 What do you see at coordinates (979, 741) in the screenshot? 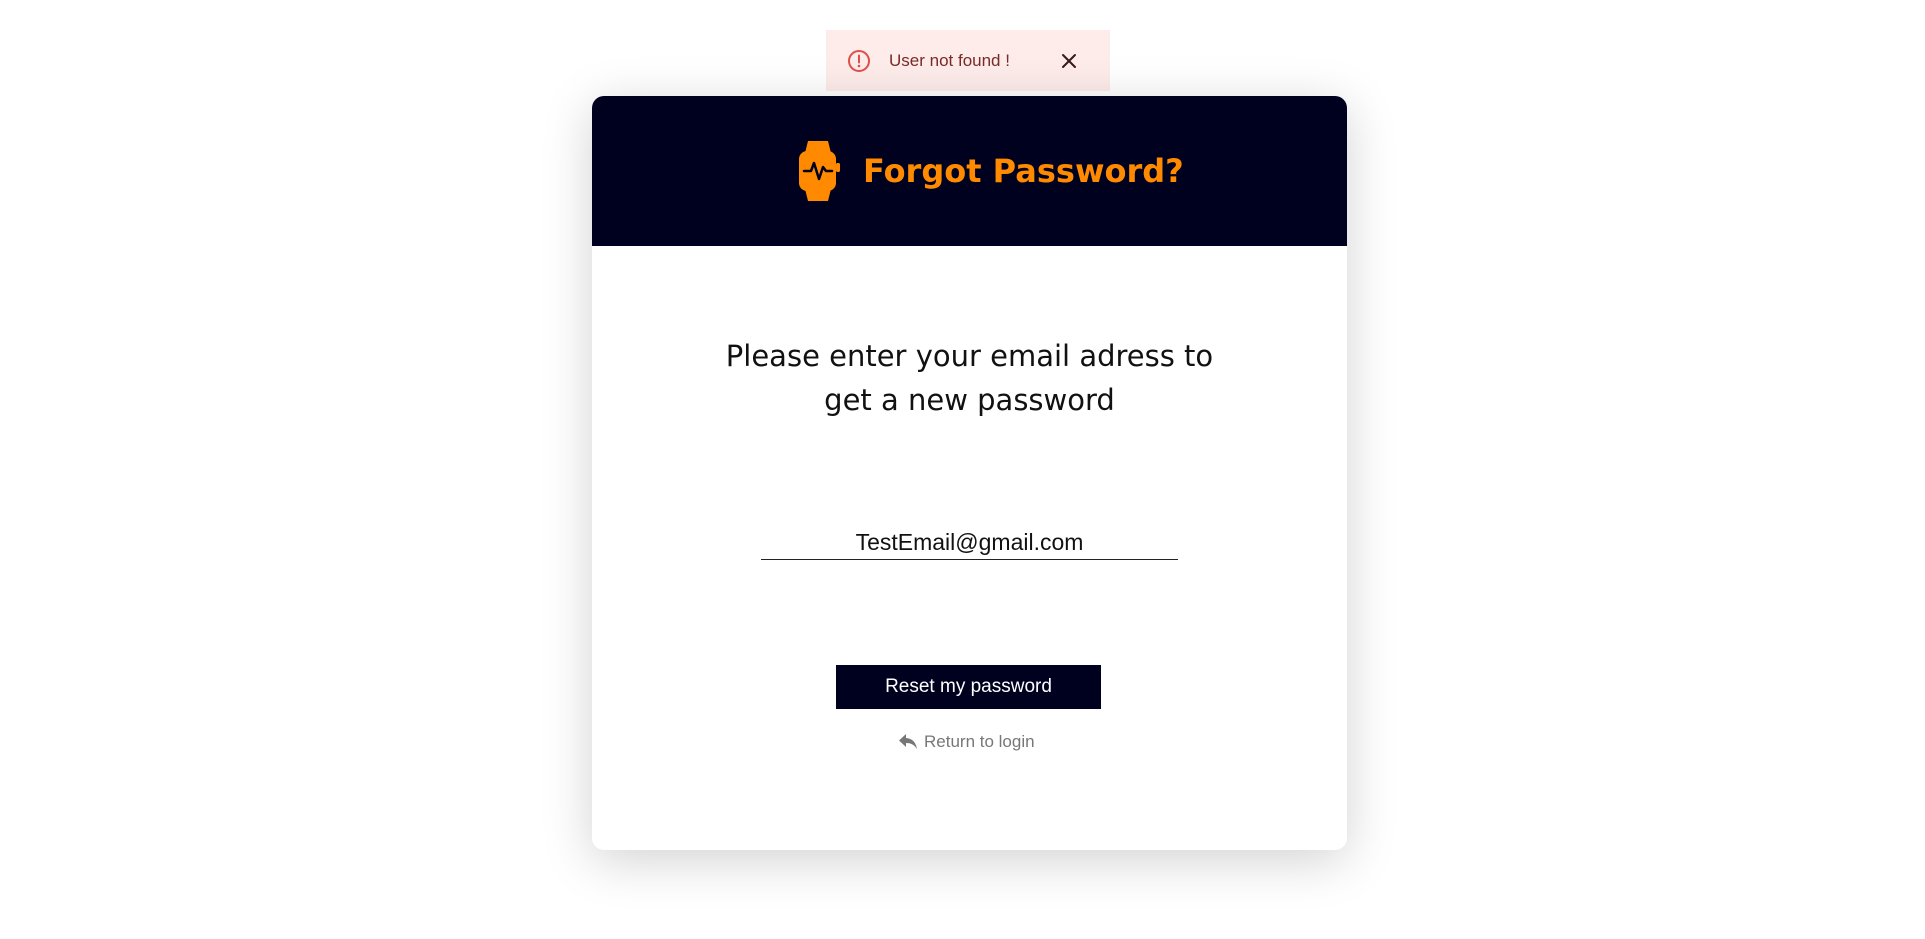
I see `return-to-login-label: Return to login` at bounding box center [979, 741].